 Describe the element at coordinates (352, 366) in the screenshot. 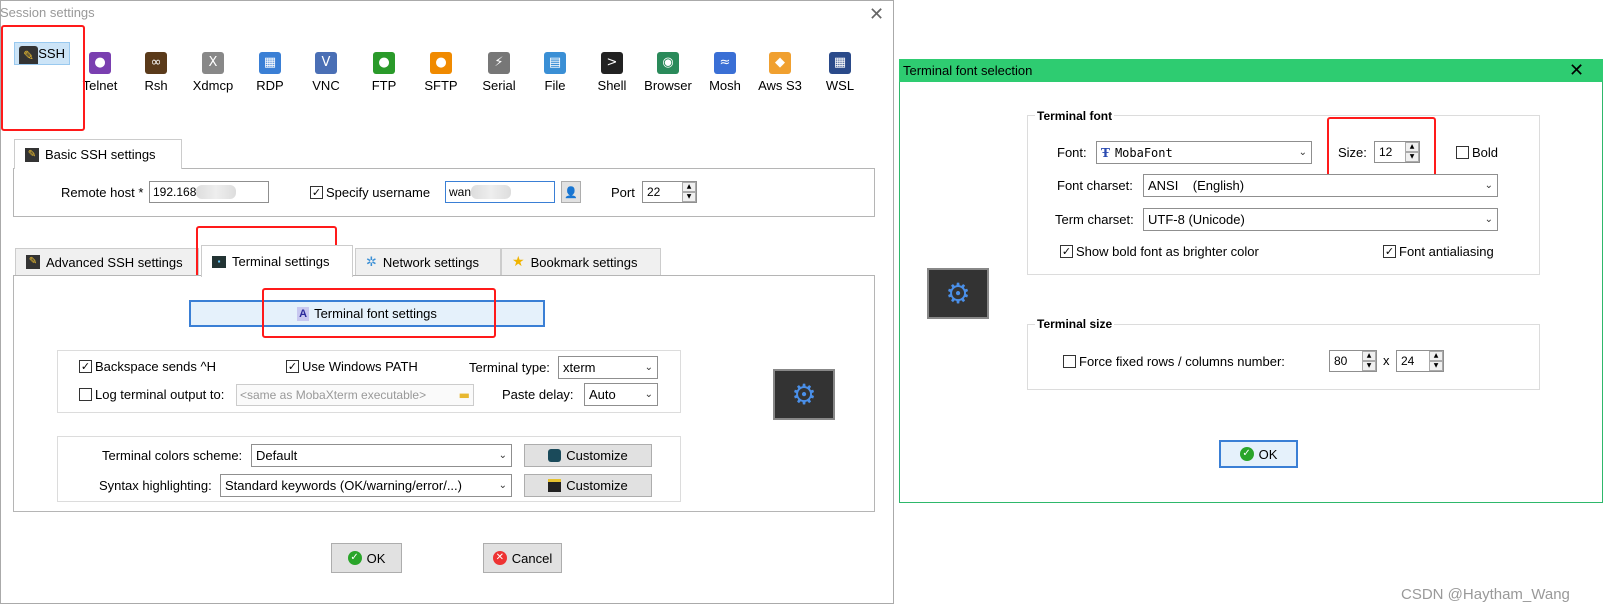

I see `use-windows-path-checkbox: ✓ Use Windows PATH` at that location.